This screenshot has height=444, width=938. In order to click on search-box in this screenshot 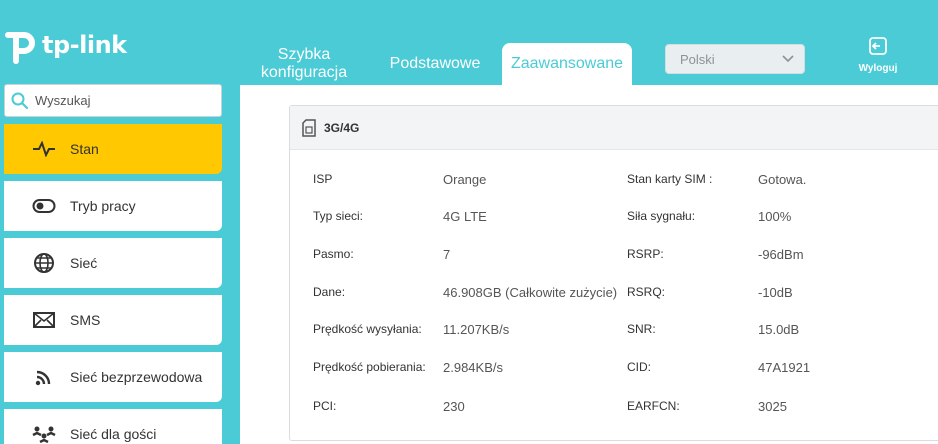, I will do `click(113, 100)`.